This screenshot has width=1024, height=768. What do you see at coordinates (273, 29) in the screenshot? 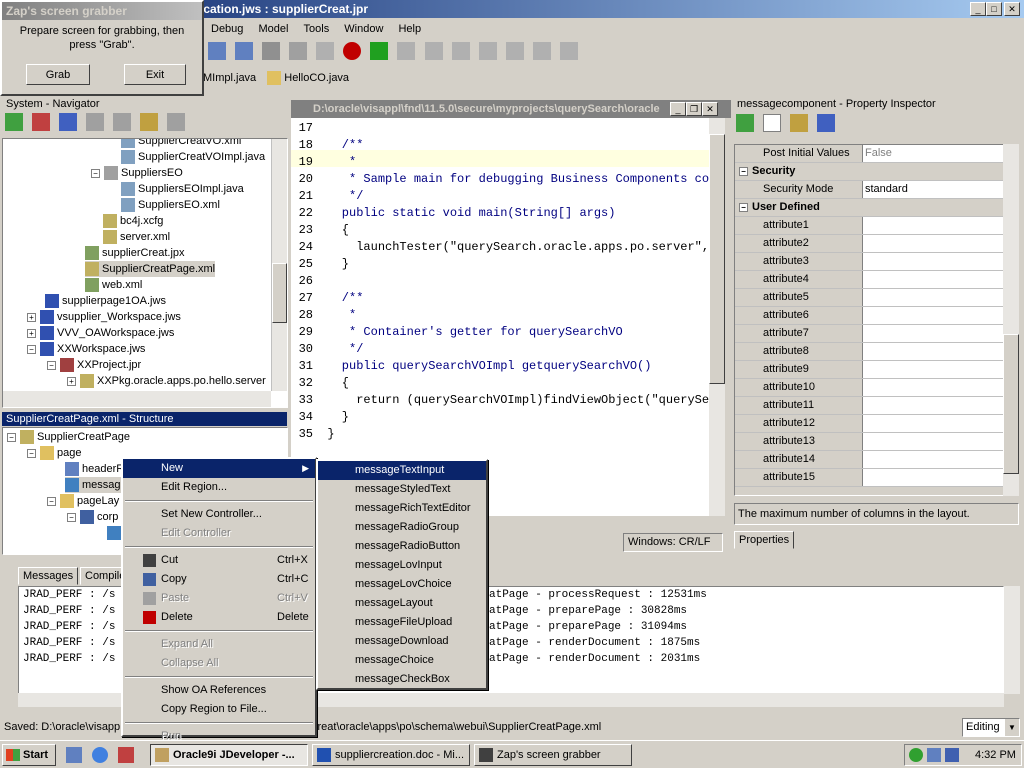
I see `menu-model: Model` at bounding box center [273, 29].